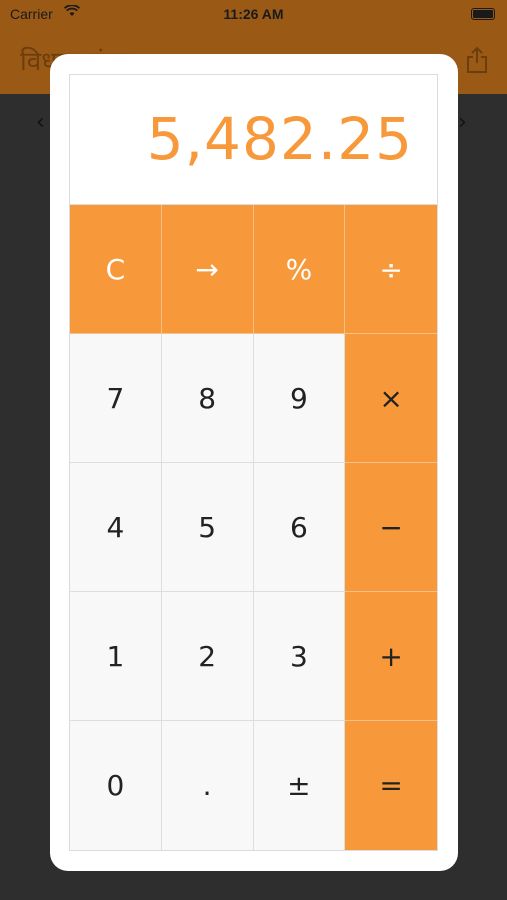 The width and height of the screenshot is (507, 900). What do you see at coordinates (299, 398) in the screenshot?
I see `digit-9-key: 9` at bounding box center [299, 398].